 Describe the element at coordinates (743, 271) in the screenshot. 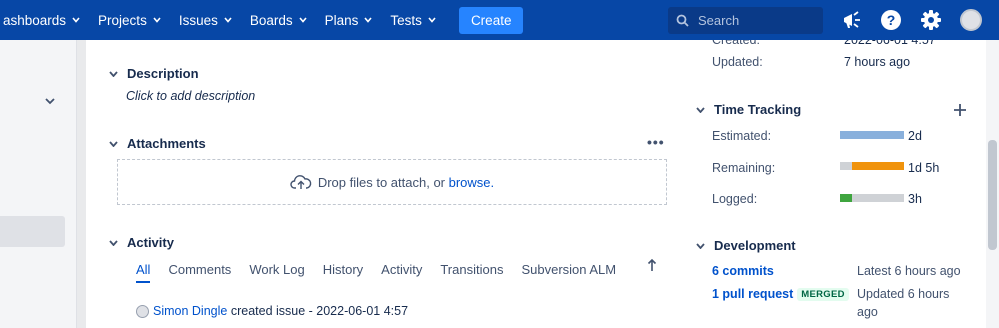

I see `commits-link: 6 commits` at that location.